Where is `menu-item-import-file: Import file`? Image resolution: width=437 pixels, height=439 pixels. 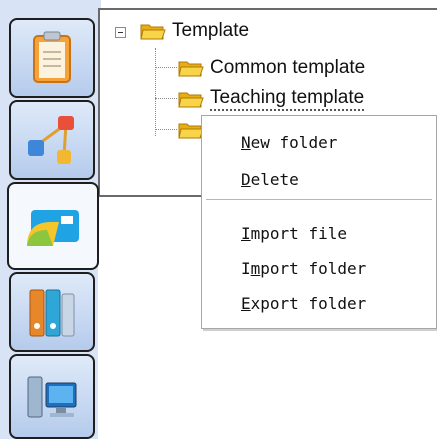 menu-item-import-file: Import file is located at coordinates (294, 233).